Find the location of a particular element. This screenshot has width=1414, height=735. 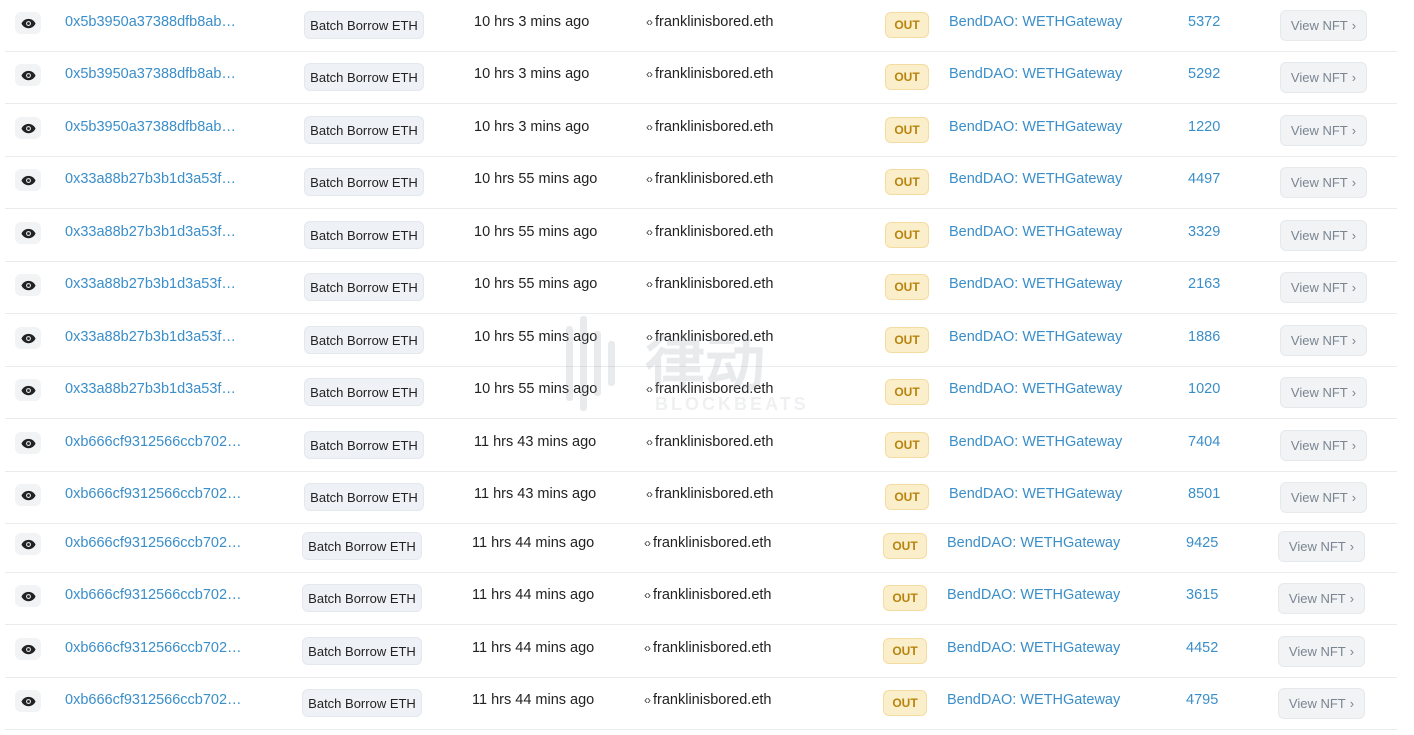

token-id-link: 4795 is located at coordinates (1202, 700).